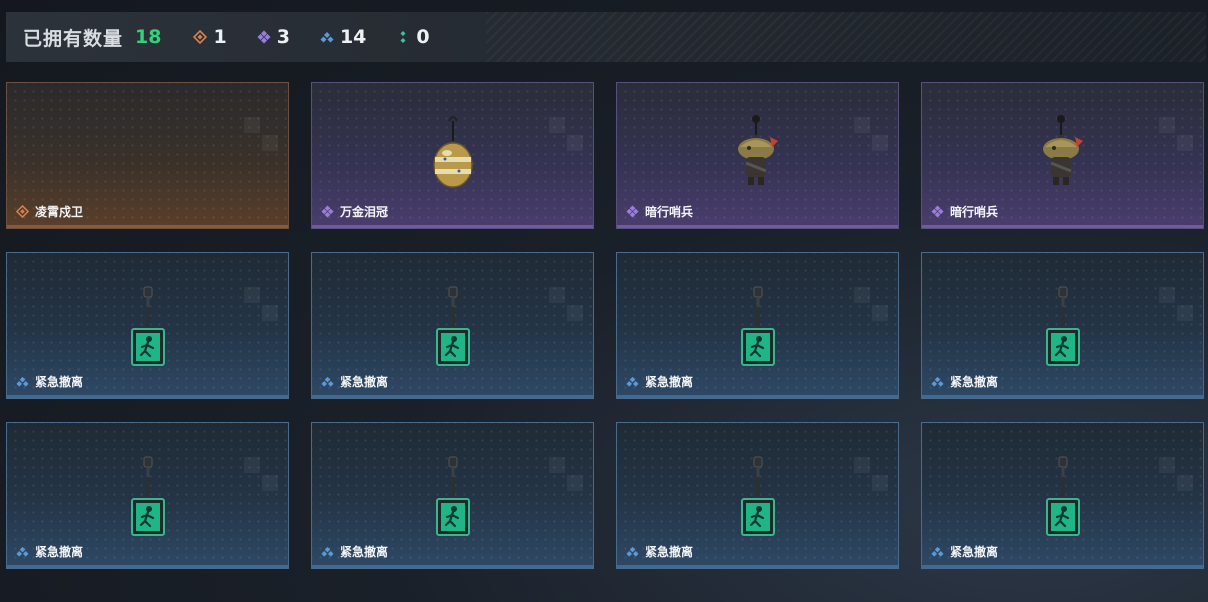  Describe the element at coordinates (283, 37) in the screenshot. I see `rarity-count-purple-value: 3` at that location.